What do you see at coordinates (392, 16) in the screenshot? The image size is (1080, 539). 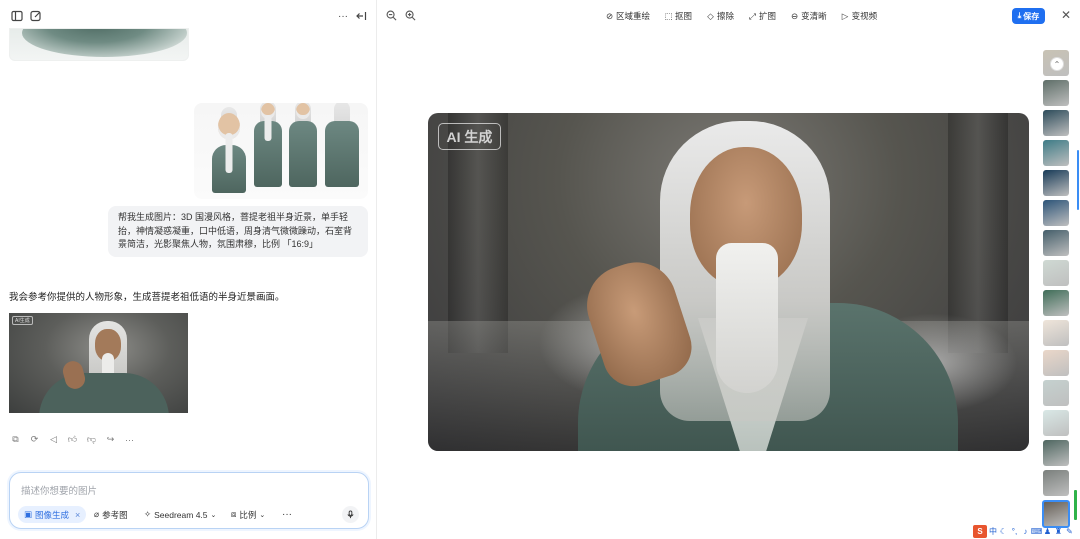 I see `zoom-out-icon` at bounding box center [392, 16].